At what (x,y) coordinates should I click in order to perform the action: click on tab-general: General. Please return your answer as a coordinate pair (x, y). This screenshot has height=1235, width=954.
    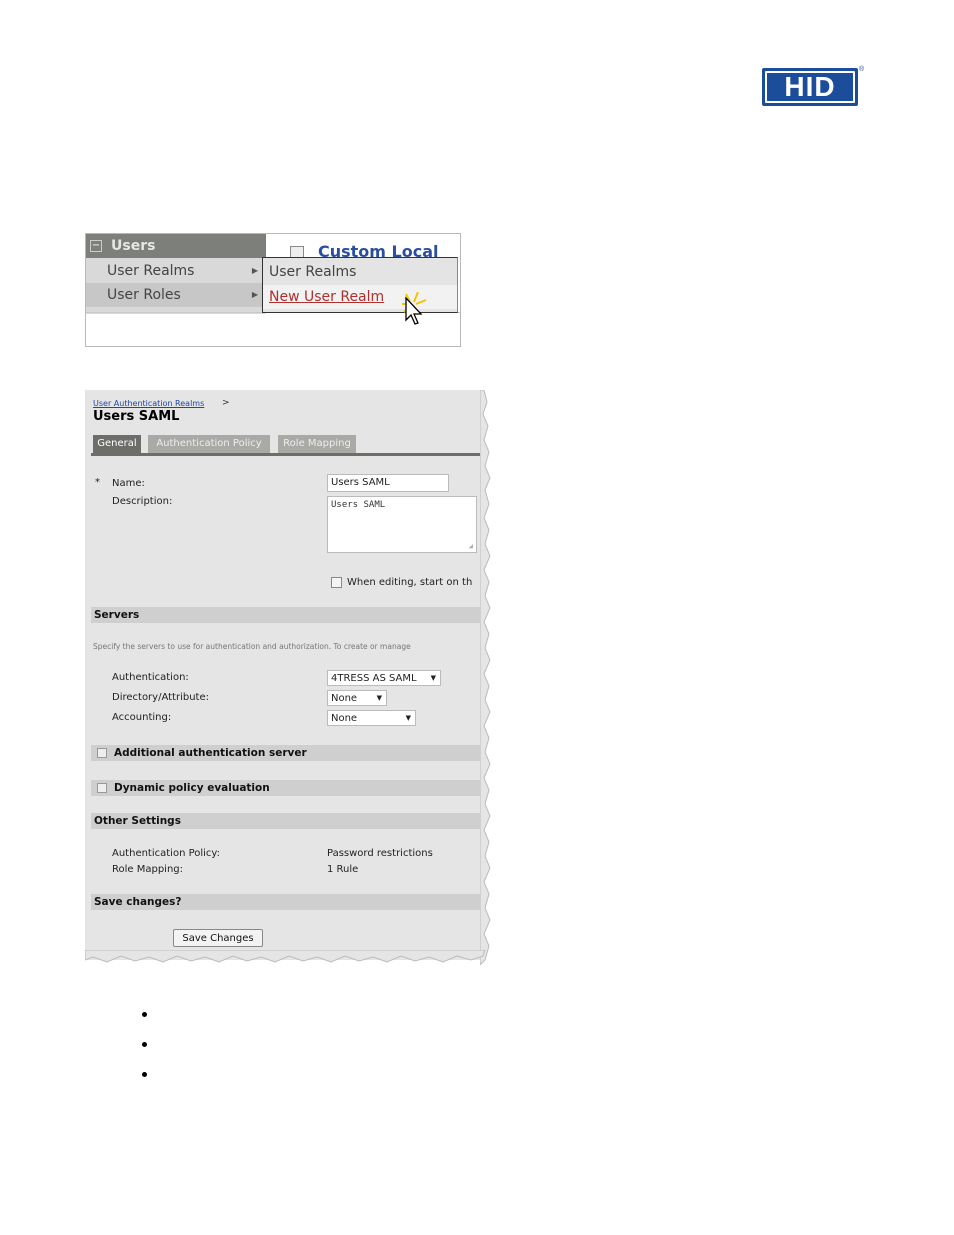
    Looking at the image, I should click on (117, 444).